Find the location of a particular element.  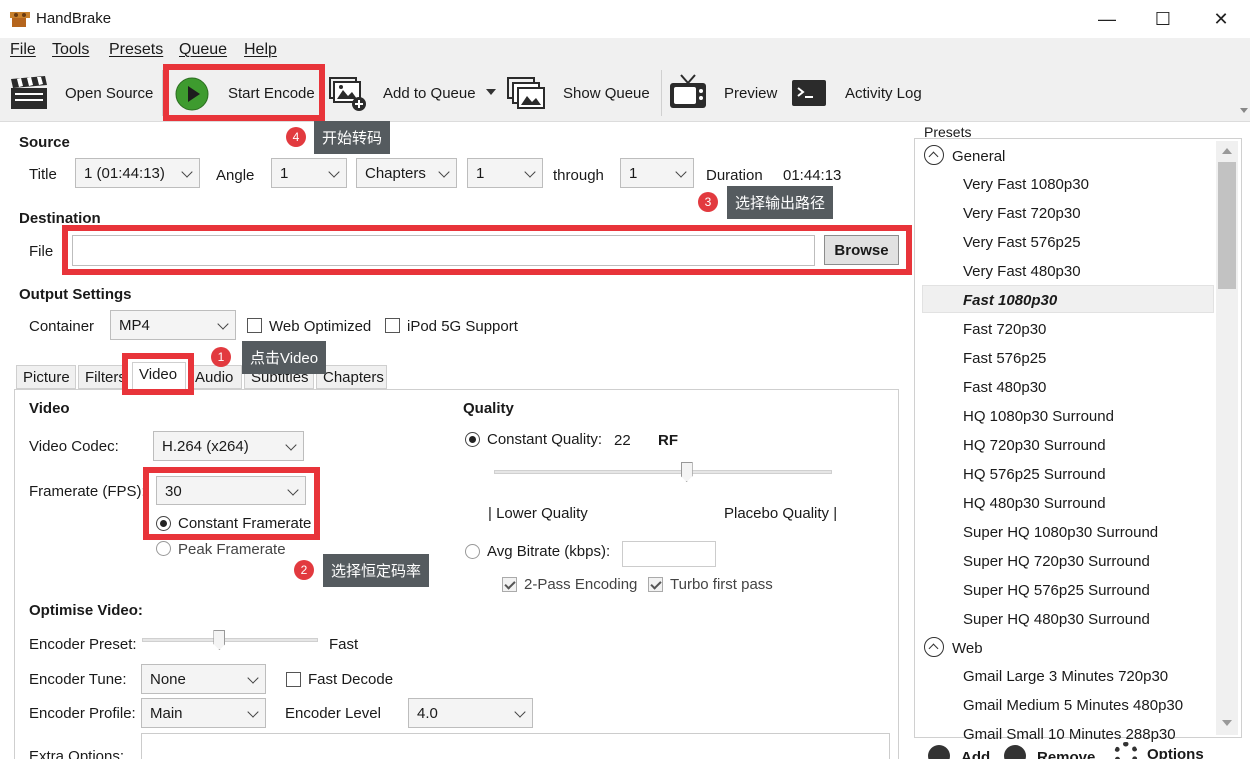

preset-item: HQ 576p25 Surround is located at coordinates (1034, 474).